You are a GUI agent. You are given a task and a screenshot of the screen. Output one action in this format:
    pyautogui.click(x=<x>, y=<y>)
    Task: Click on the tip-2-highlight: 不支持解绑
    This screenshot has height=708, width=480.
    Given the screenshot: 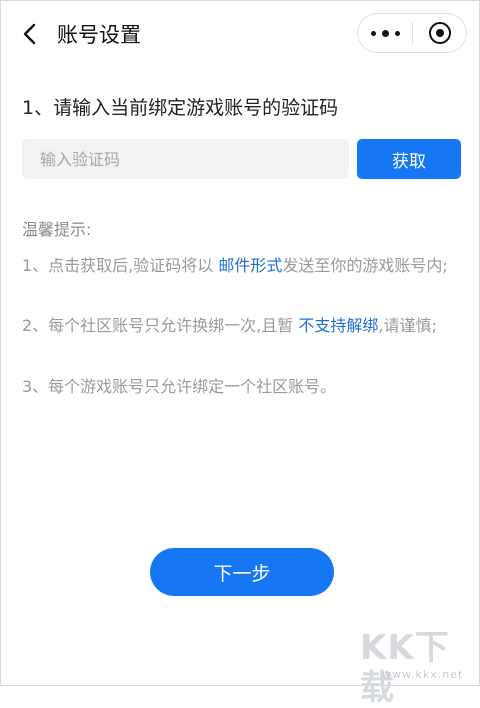 What is the action you would take?
    pyautogui.click(x=338, y=325)
    